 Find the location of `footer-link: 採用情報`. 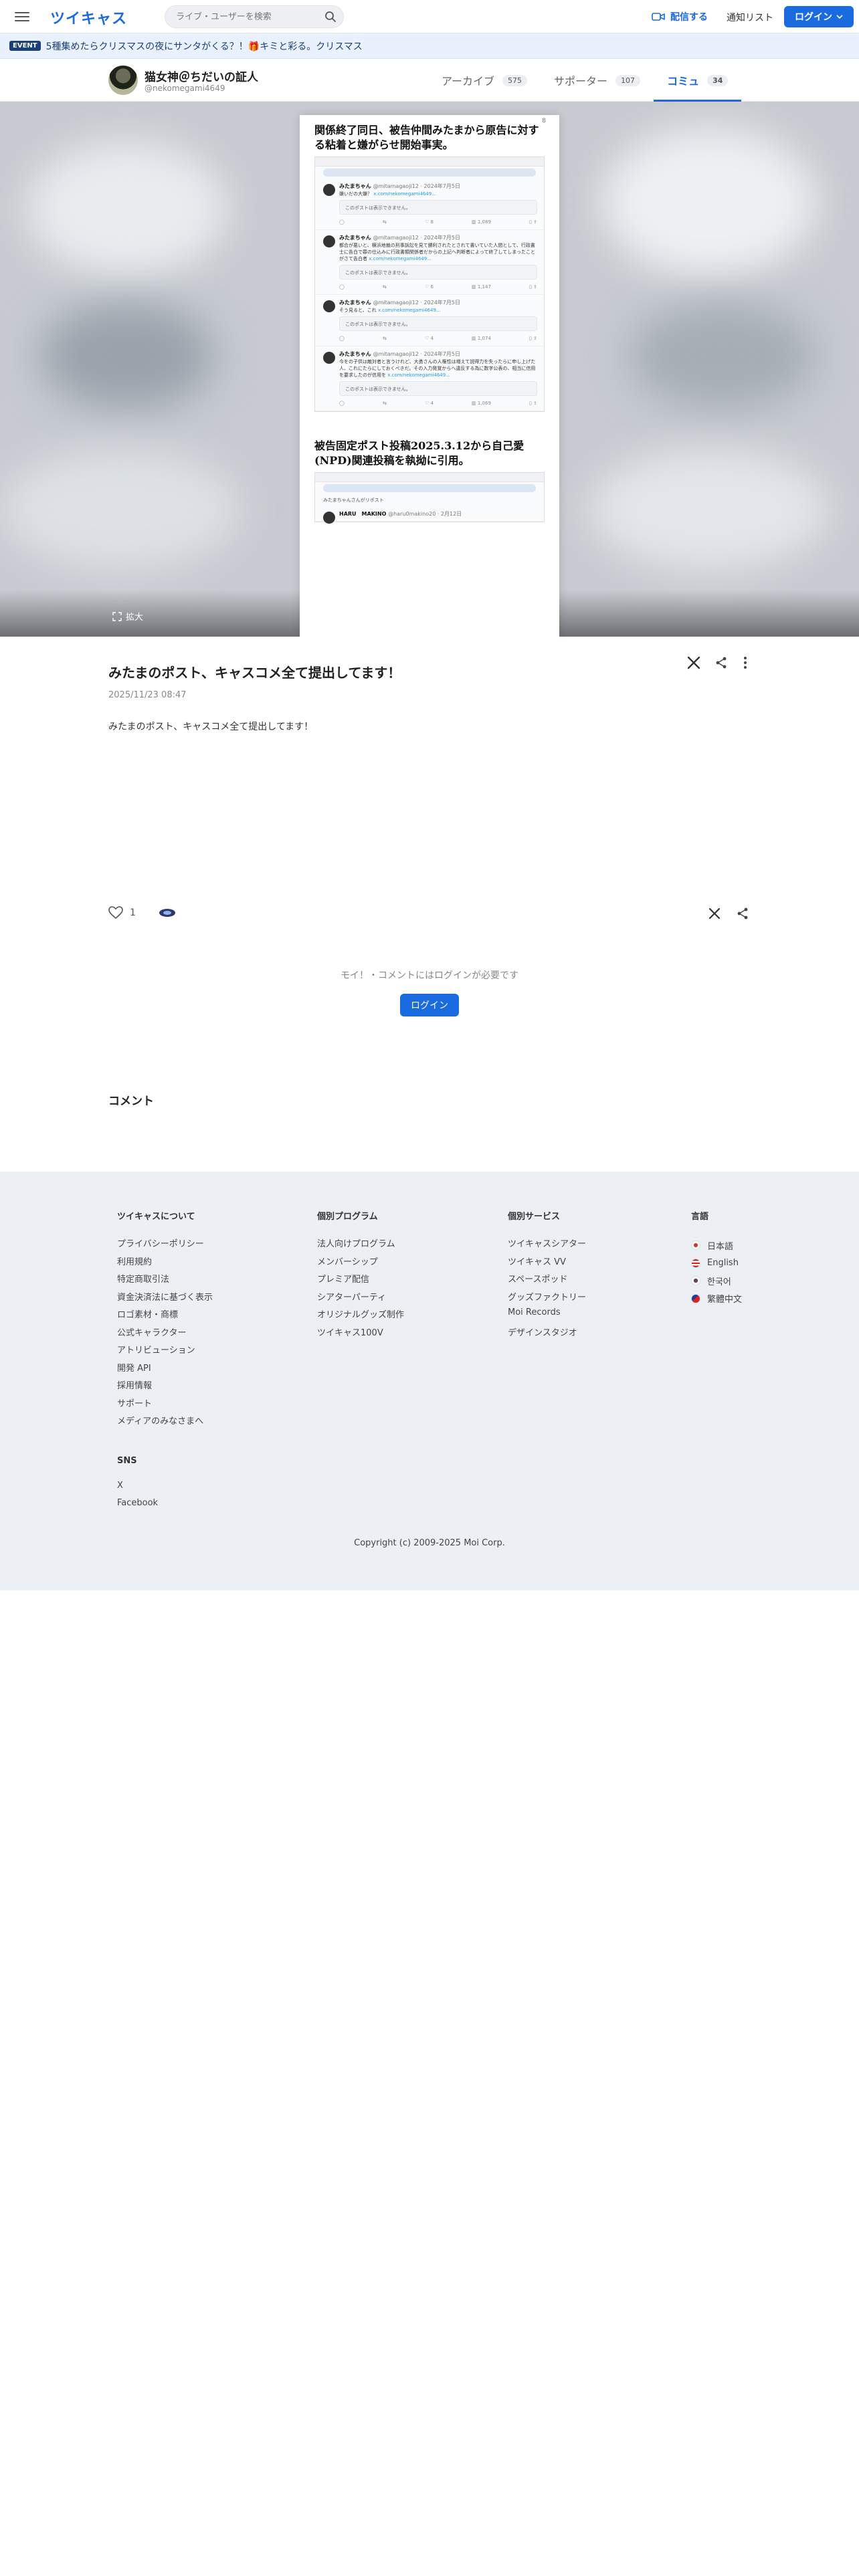

footer-link: 採用情報 is located at coordinates (165, 1387).